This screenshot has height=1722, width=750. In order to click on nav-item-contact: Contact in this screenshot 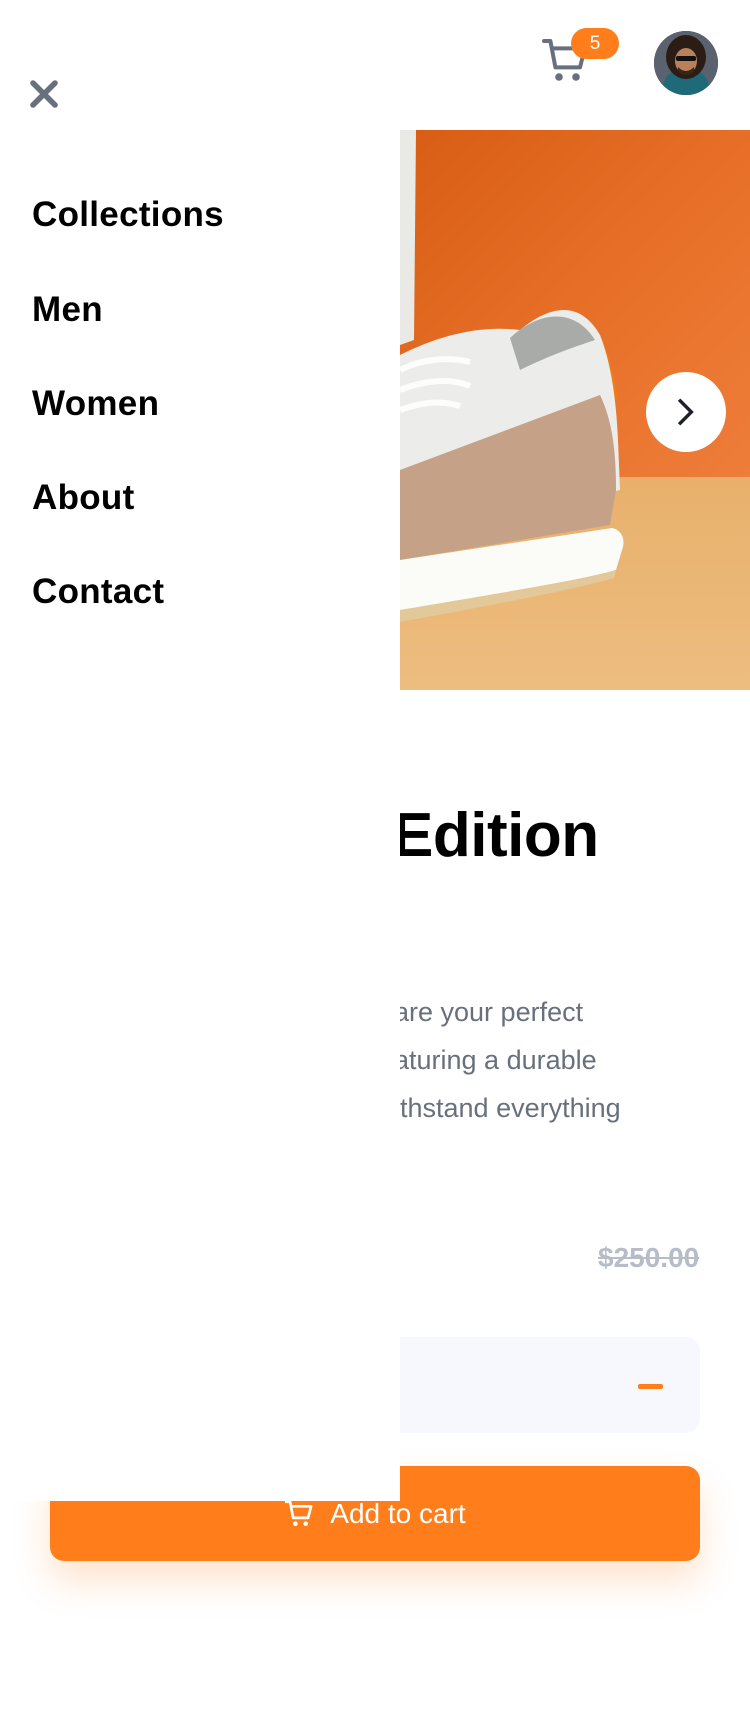, I will do `click(98, 592)`.